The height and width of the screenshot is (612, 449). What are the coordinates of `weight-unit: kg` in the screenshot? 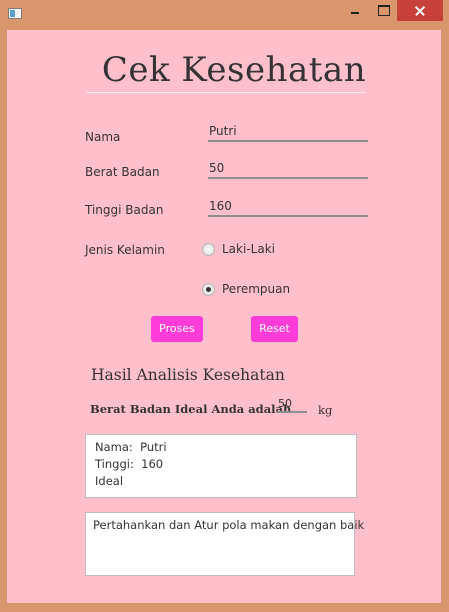 It's located at (325, 410).